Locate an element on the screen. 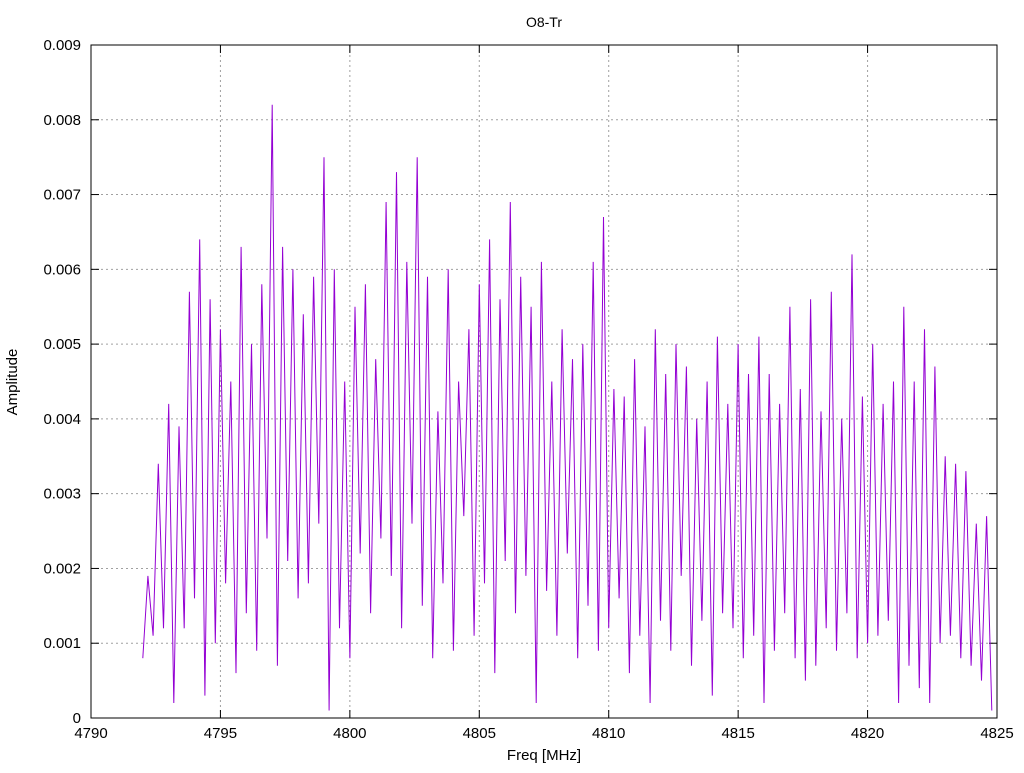 This screenshot has height=773, width=1024. x-tick-label: 4795 is located at coordinates (220, 733).